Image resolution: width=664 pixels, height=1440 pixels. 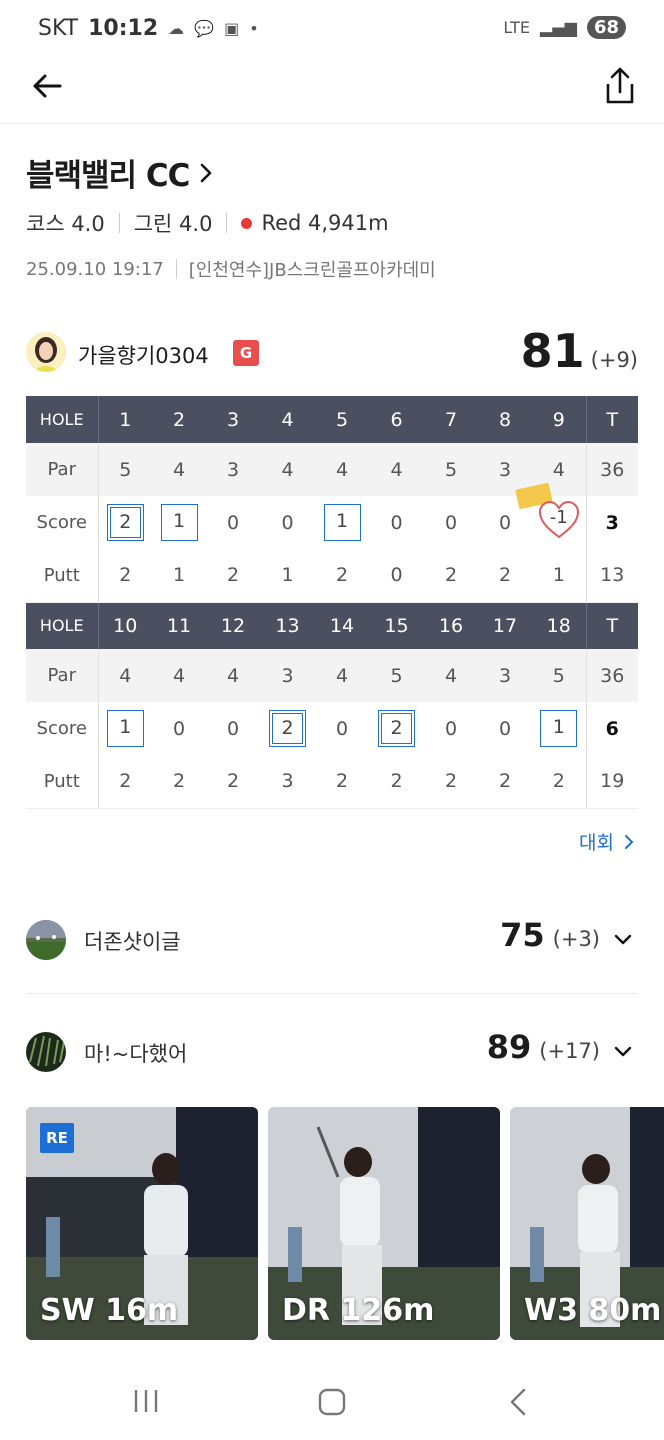 What do you see at coordinates (451, 625) in the screenshot?
I see `hole-number: 16` at bounding box center [451, 625].